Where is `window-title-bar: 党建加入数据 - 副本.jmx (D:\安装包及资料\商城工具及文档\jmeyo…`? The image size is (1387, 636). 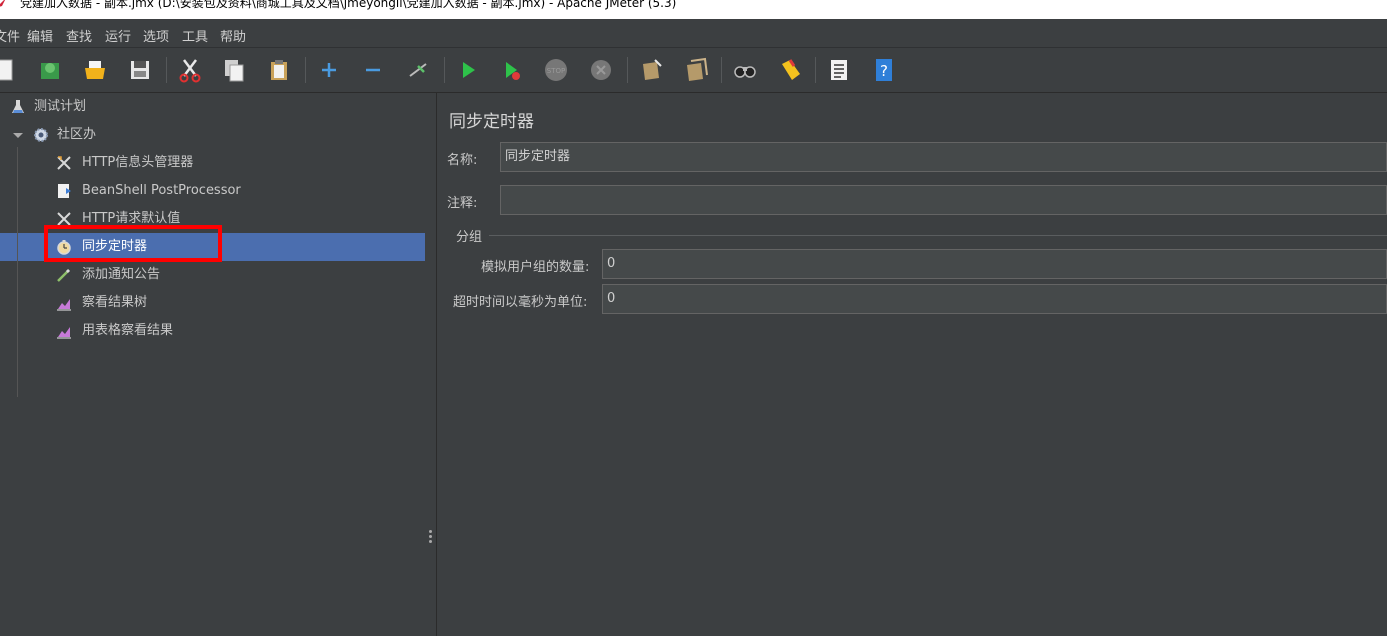 window-title-bar: 党建加入数据 - 副本.jmx (D:\安装包及资料\商城工具及文档\jmeyo… is located at coordinates (693, 9).